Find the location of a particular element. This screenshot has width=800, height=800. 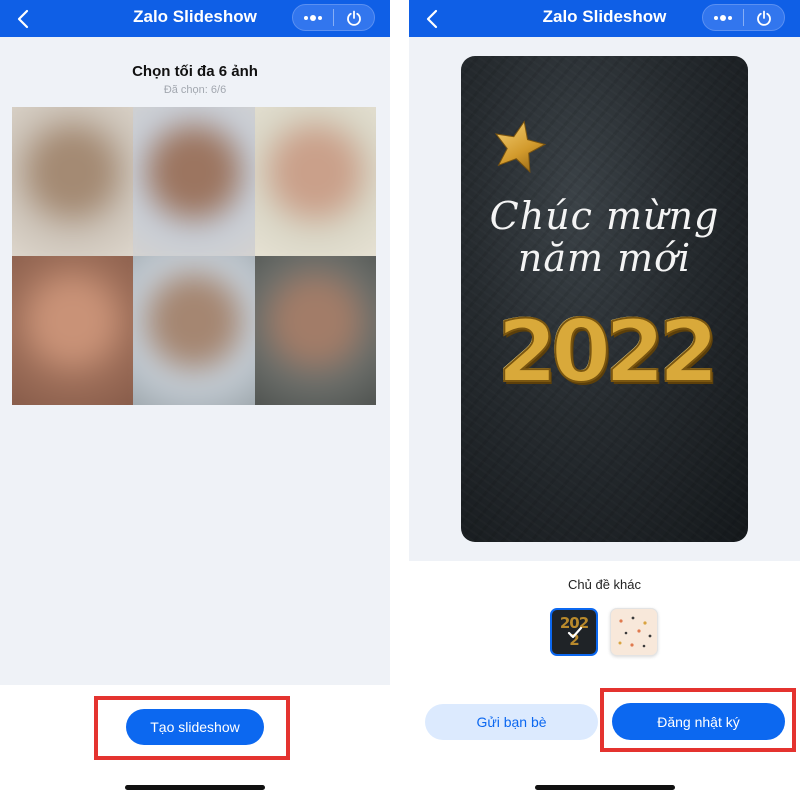

checkmark-icon is located at coordinates (575, 632).